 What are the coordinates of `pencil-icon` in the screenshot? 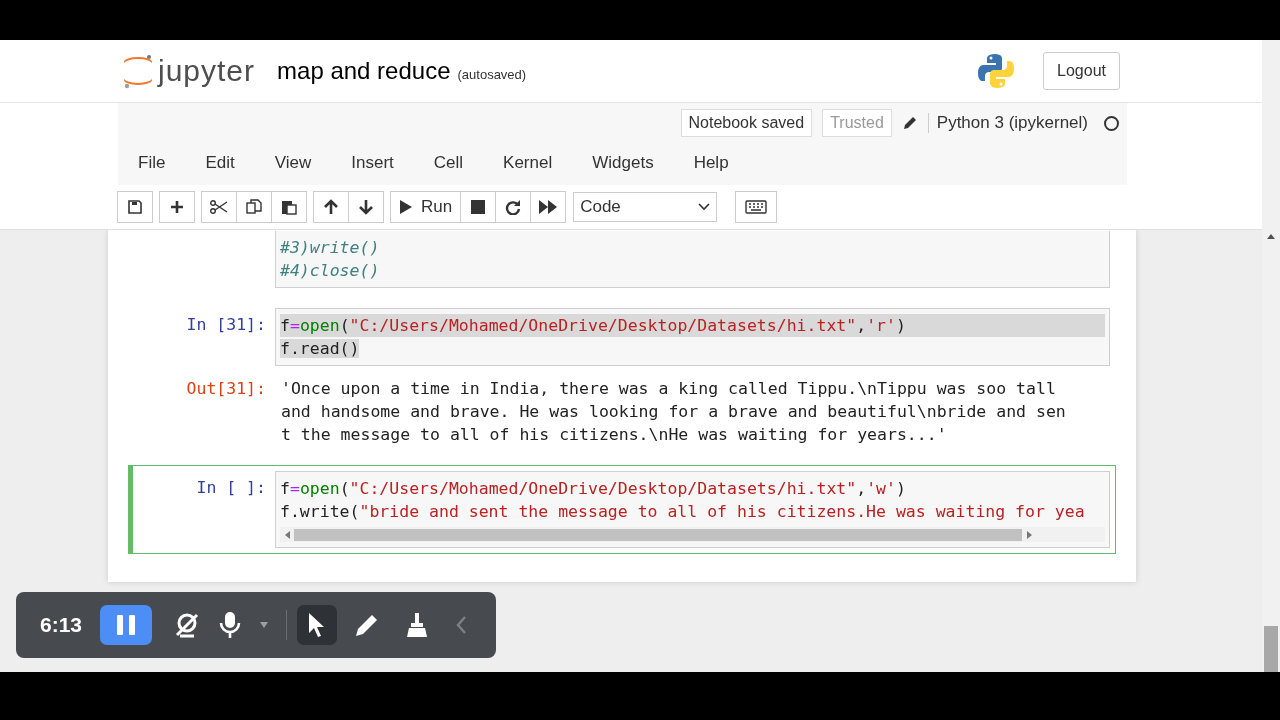 It's located at (909, 123).